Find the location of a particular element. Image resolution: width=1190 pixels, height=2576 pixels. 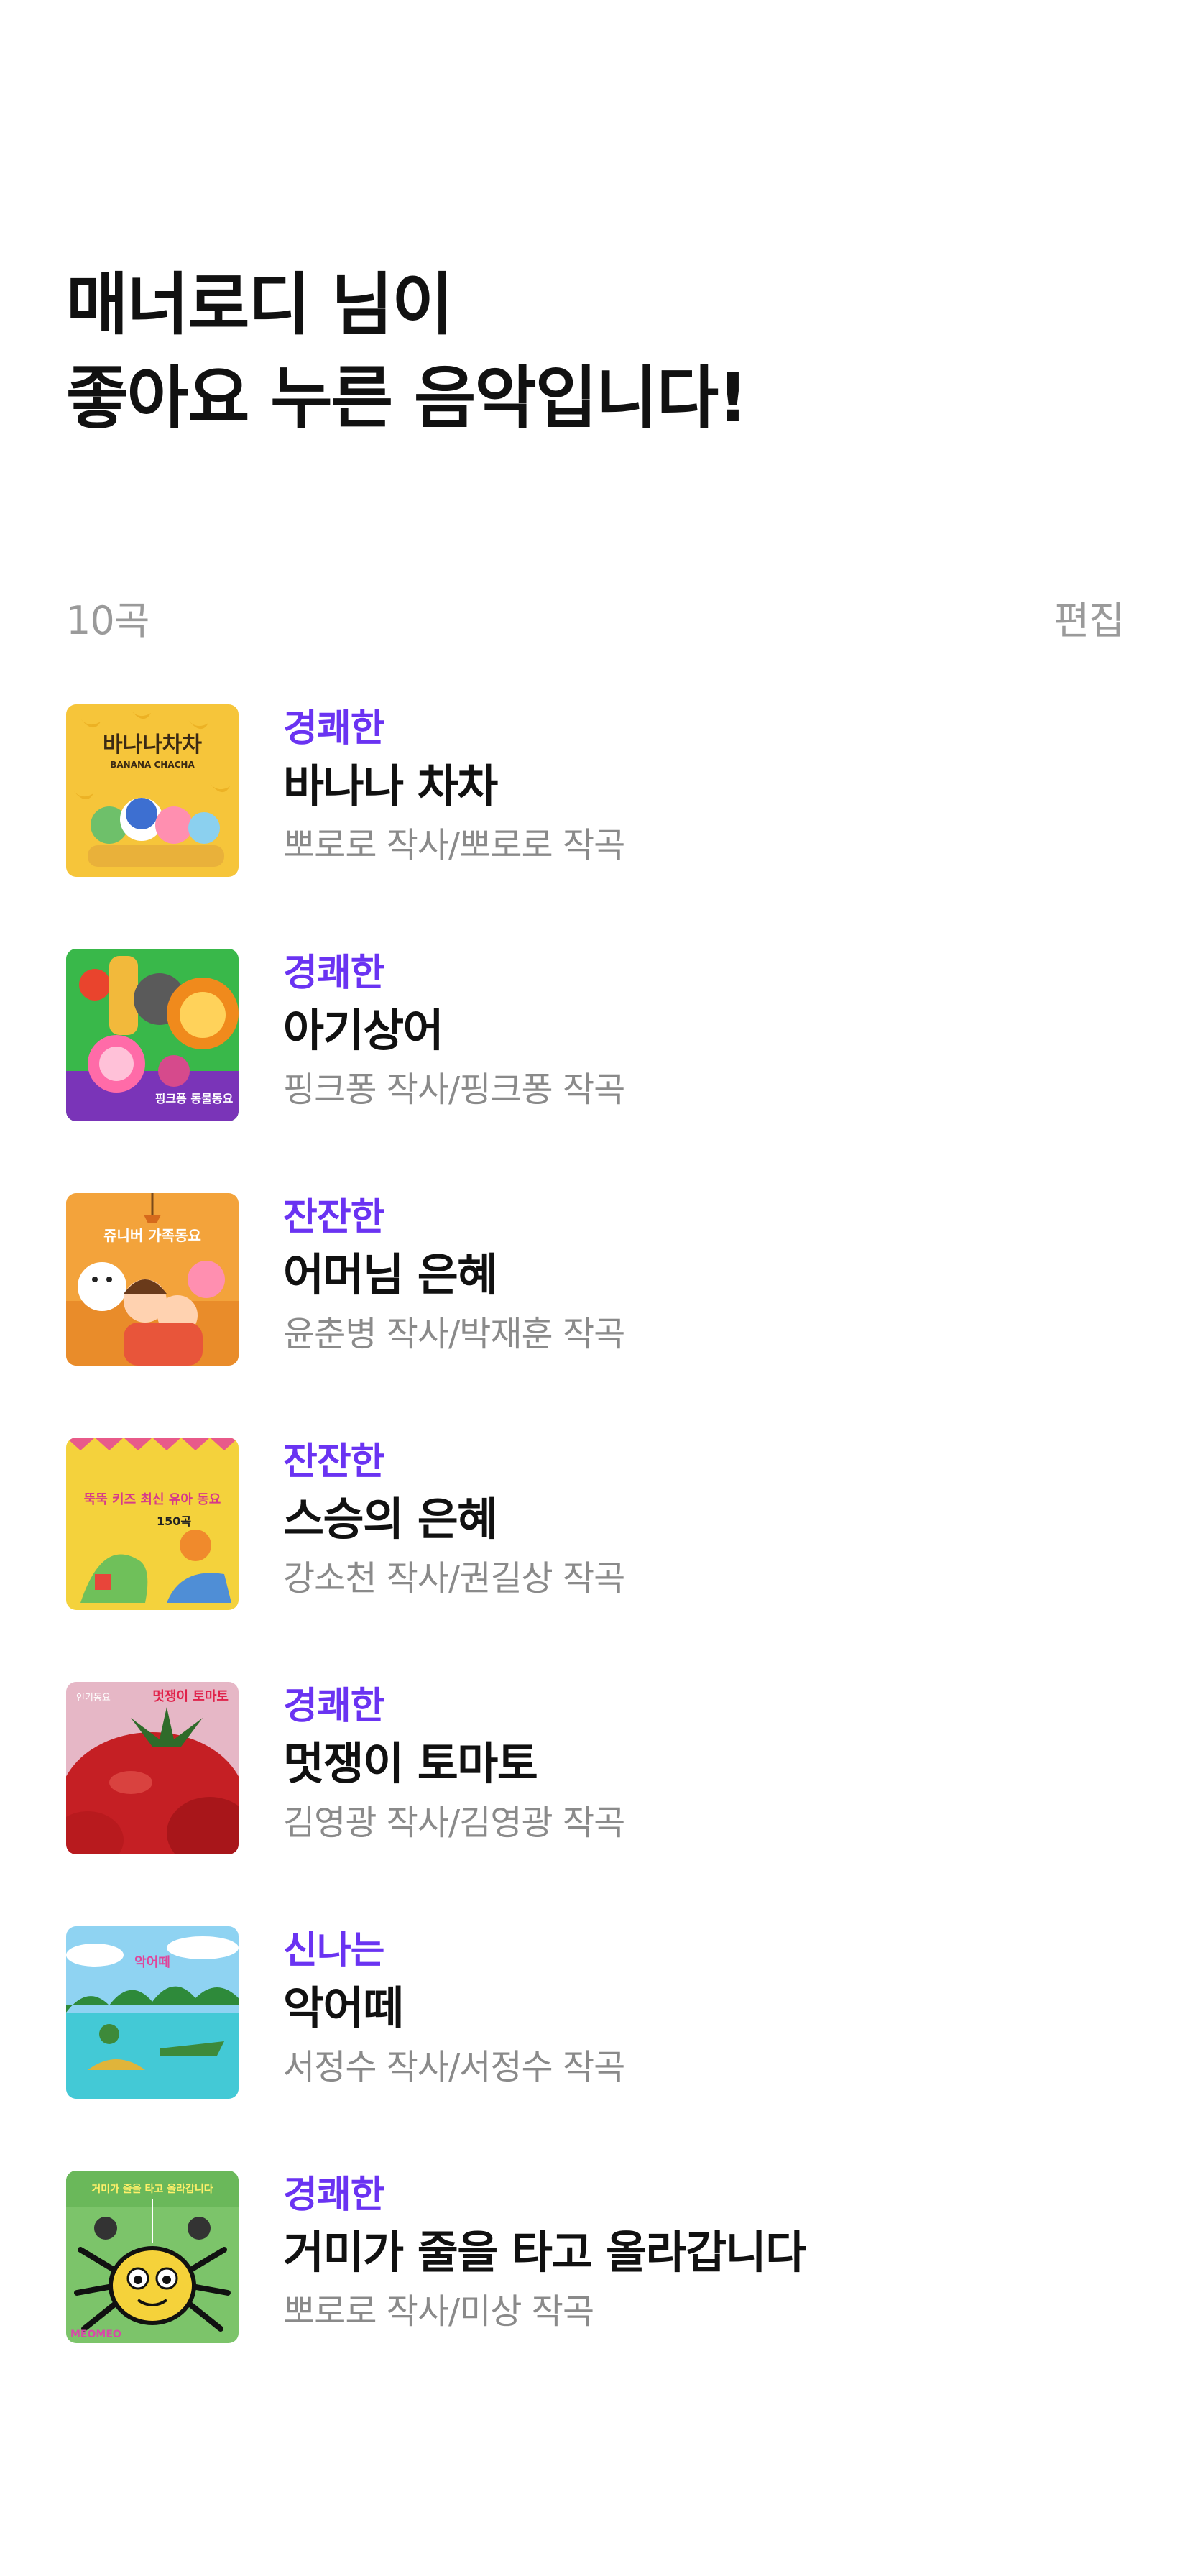

song-meta: 잔잔한 어머님 은혜 윤춘병 작사/박재훈 작곡 is located at coordinates (454, 1277).